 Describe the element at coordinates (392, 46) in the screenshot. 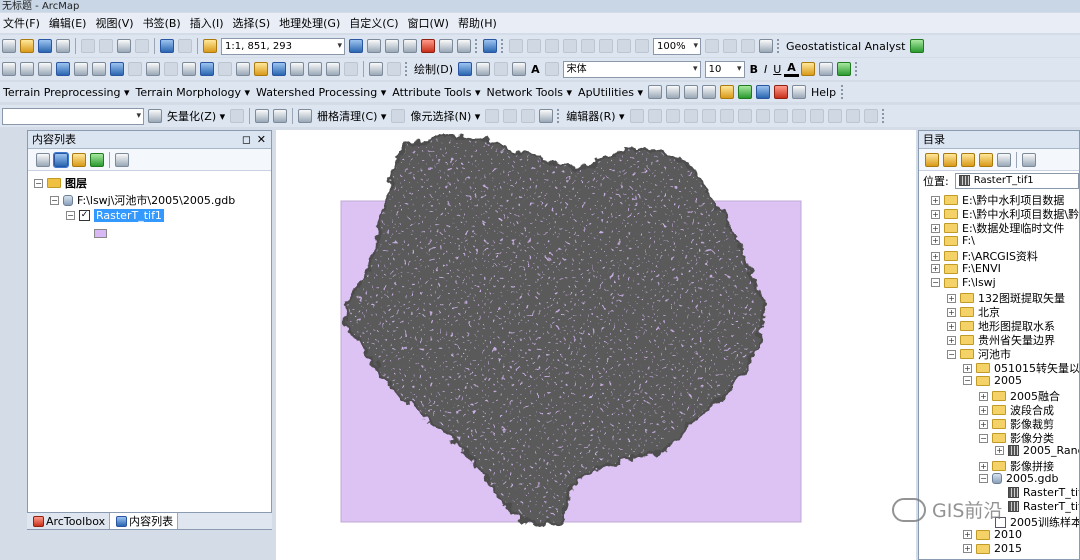

I see `catalog-window-icon` at that location.